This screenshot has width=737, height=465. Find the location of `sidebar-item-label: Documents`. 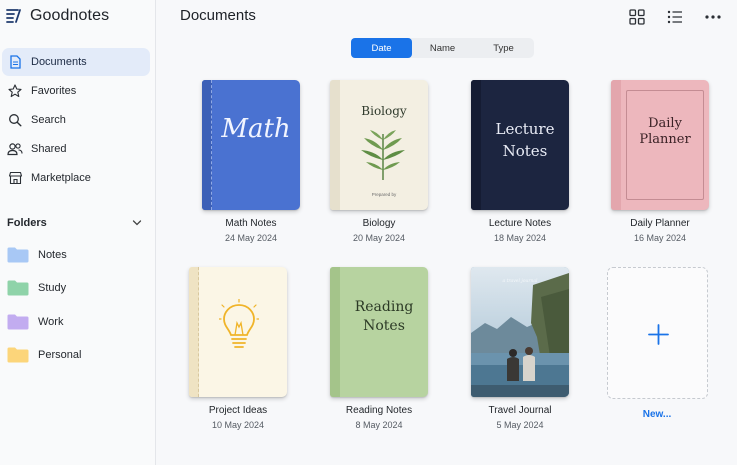

sidebar-item-label: Documents is located at coordinates (59, 62).